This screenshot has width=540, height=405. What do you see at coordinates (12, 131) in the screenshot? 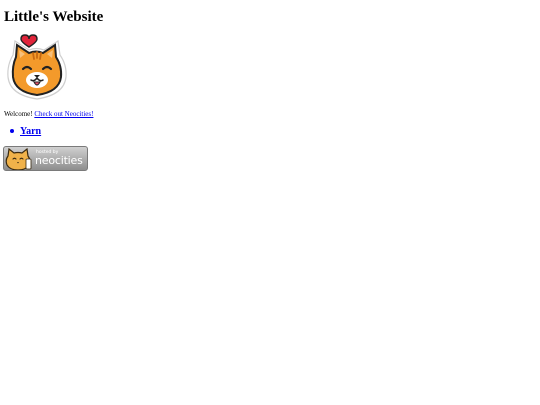
I see `bullet-icon` at bounding box center [12, 131].